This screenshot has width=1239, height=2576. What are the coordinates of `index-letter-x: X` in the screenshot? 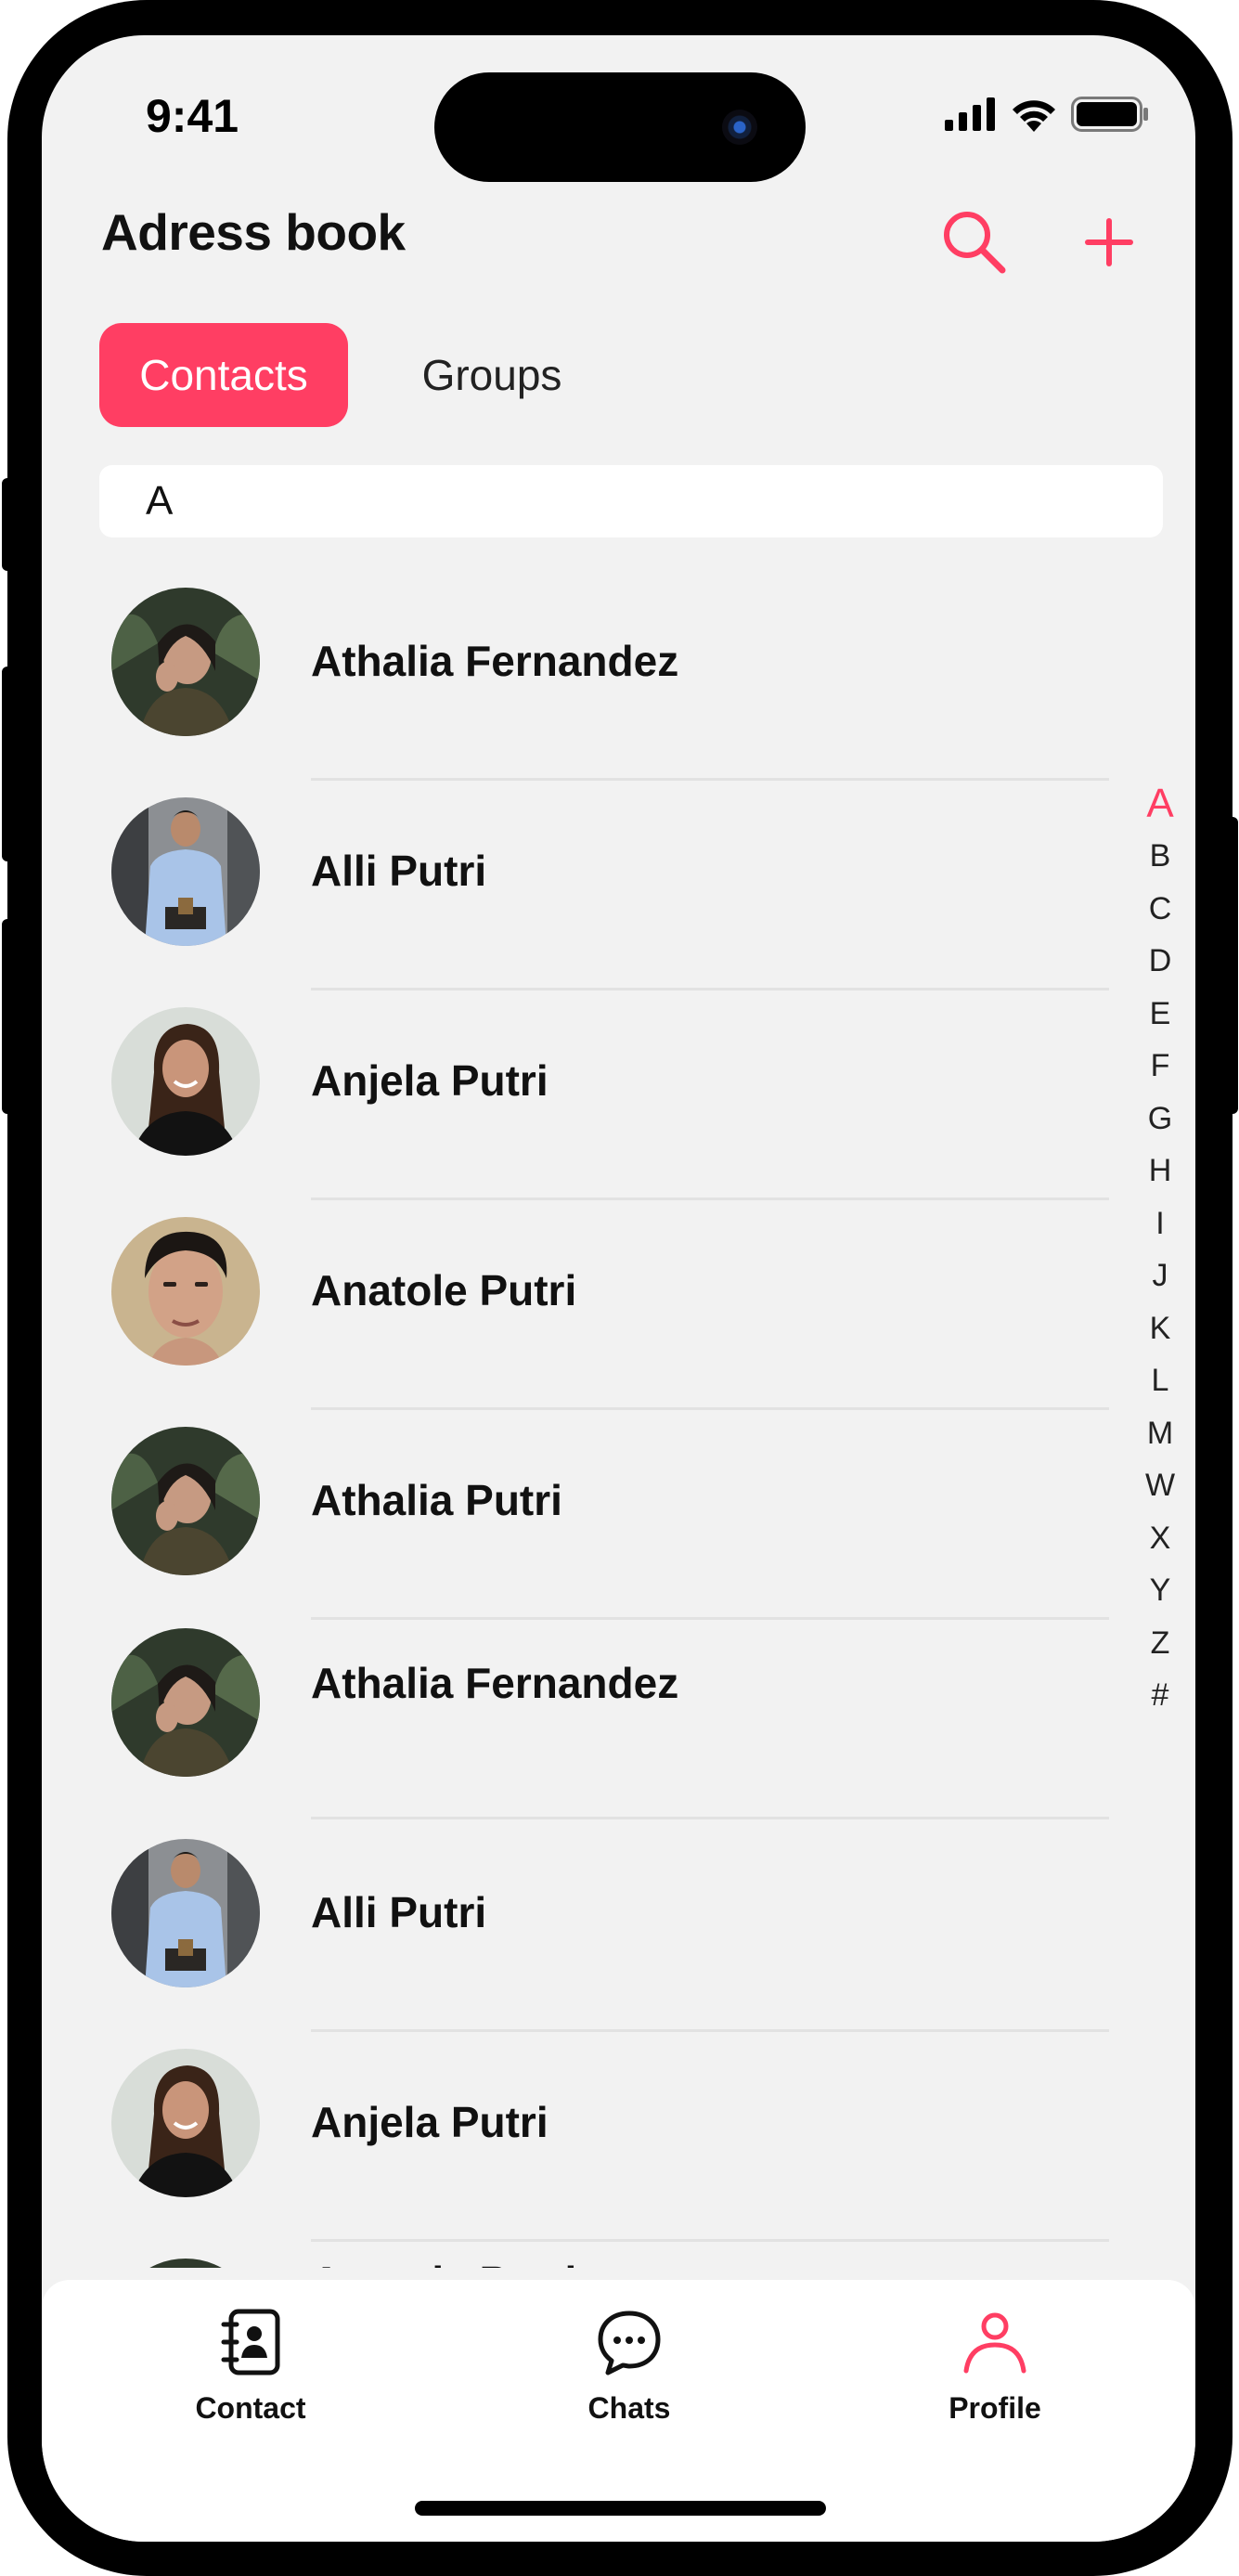 It's located at (1160, 1538).